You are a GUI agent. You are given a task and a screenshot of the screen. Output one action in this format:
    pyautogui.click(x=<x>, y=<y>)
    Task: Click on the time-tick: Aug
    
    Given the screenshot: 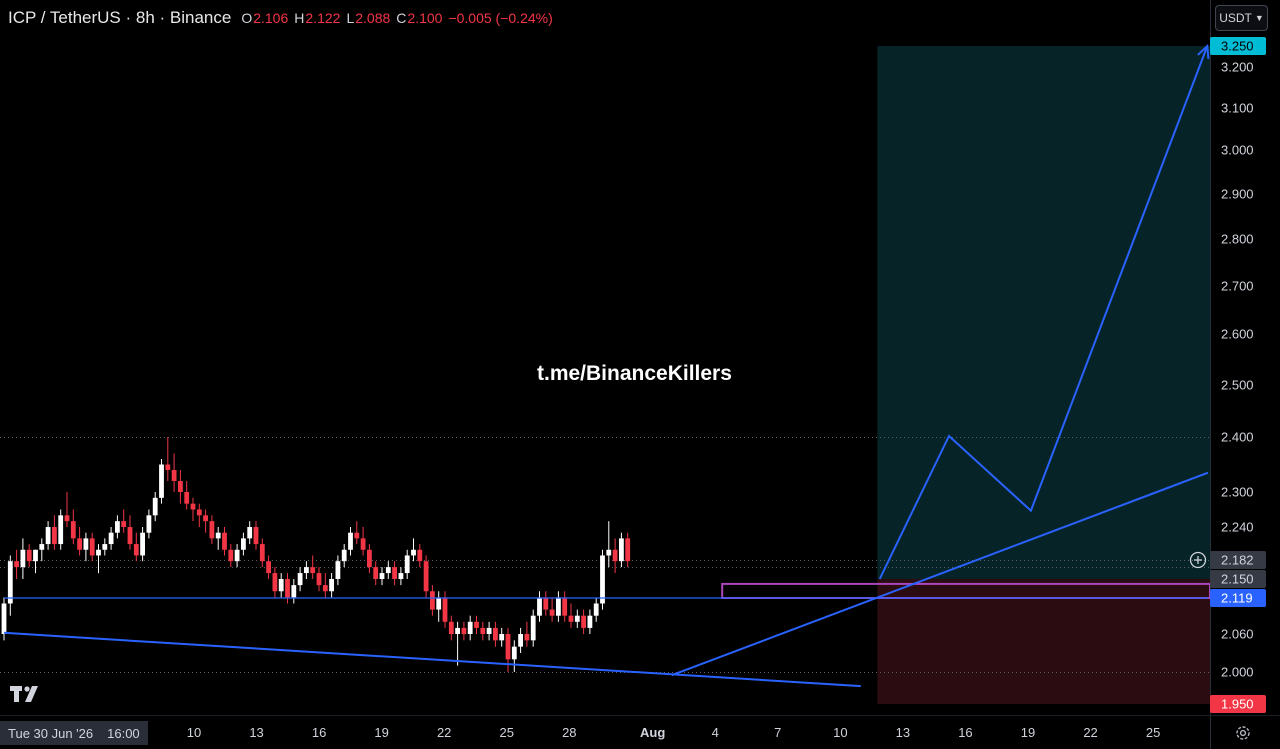 What is the action you would take?
    pyautogui.click(x=652, y=732)
    